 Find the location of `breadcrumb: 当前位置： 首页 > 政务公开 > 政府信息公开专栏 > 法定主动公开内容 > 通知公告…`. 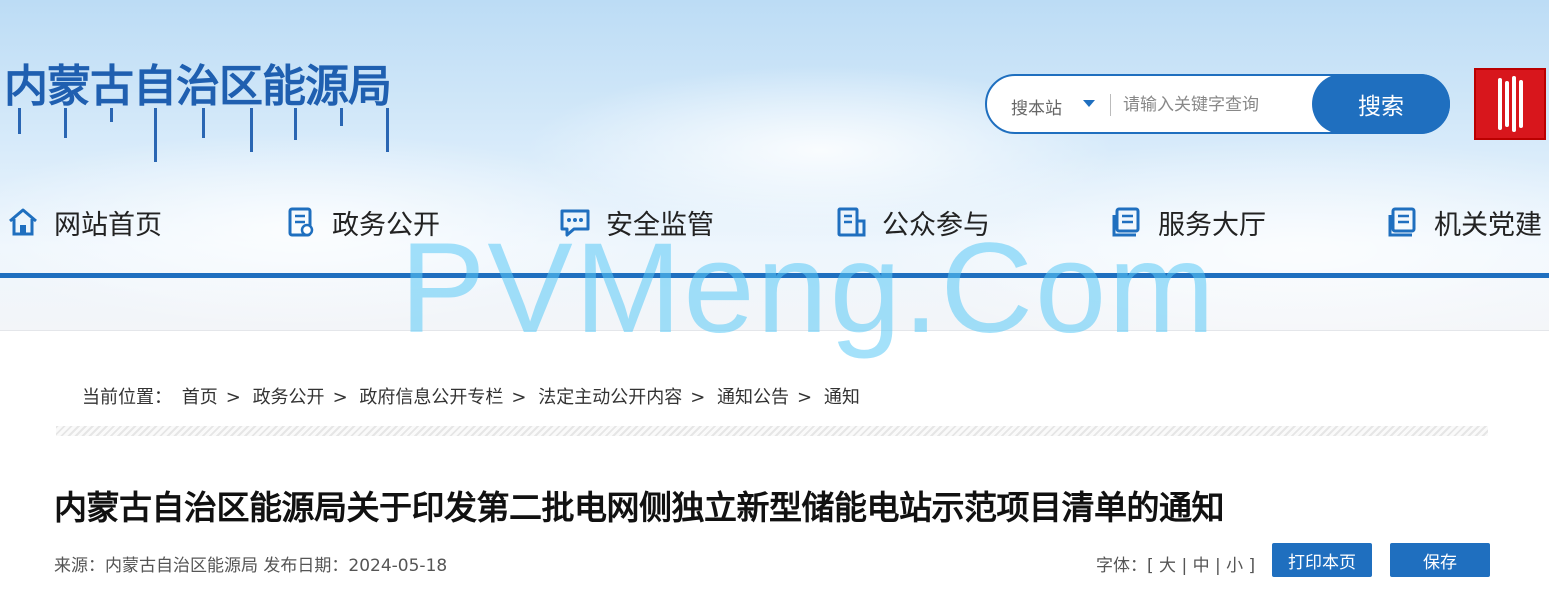

breadcrumb: 当前位置： 首页 > 政务公开 > 政府信息公开专栏 > 法定主动公开内容 > 通知公告… is located at coordinates (473, 396).